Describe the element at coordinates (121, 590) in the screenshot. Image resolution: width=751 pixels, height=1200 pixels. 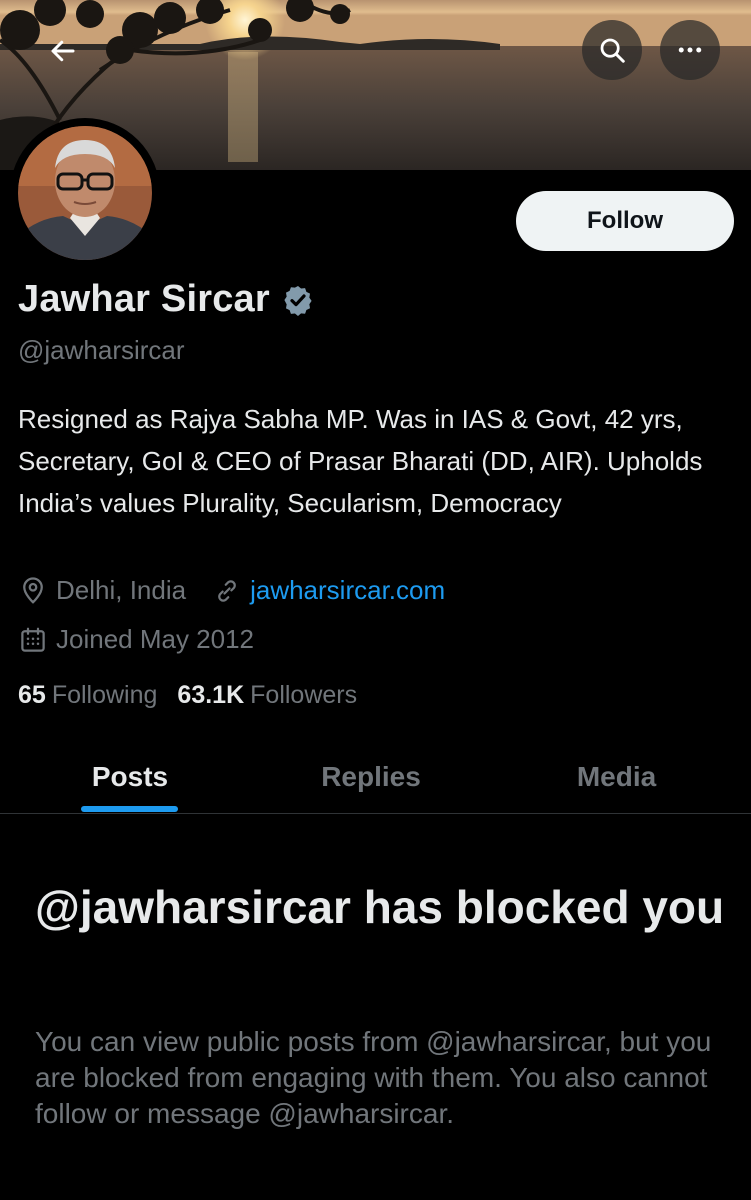
I see `location-text: Delhi, India` at that location.